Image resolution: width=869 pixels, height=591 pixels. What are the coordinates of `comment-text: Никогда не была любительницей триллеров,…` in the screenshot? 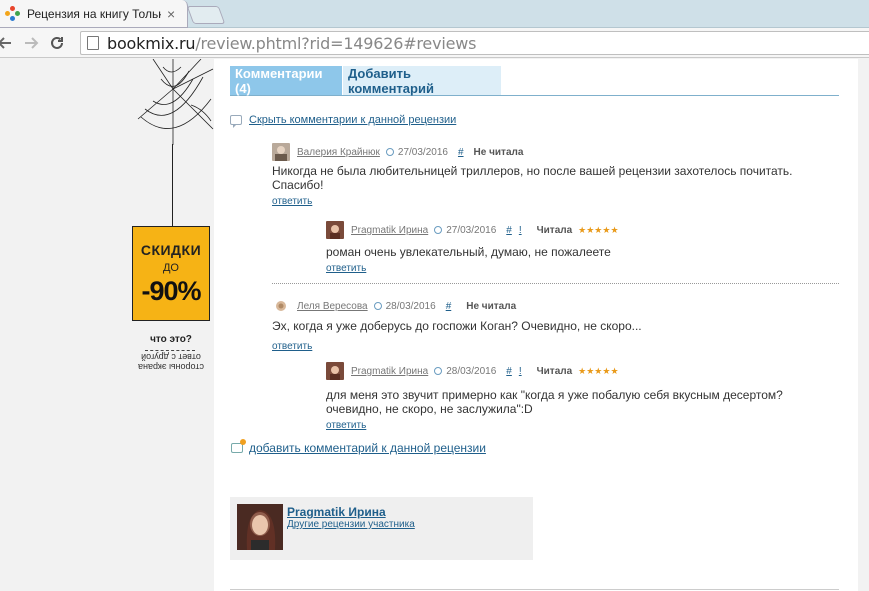 It's located at (532, 178).